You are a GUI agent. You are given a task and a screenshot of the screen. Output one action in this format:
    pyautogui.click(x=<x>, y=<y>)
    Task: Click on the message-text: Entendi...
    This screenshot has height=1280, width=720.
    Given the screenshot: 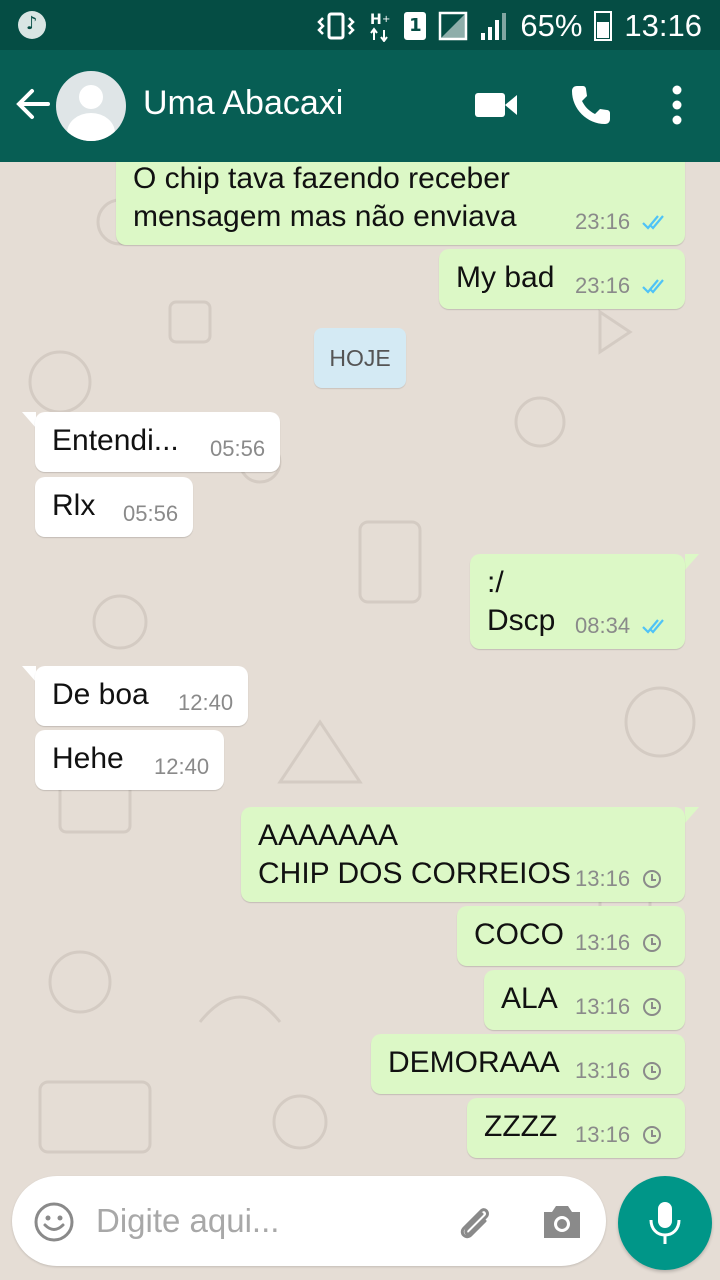 What is the action you would take?
    pyautogui.click(x=115, y=440)
    